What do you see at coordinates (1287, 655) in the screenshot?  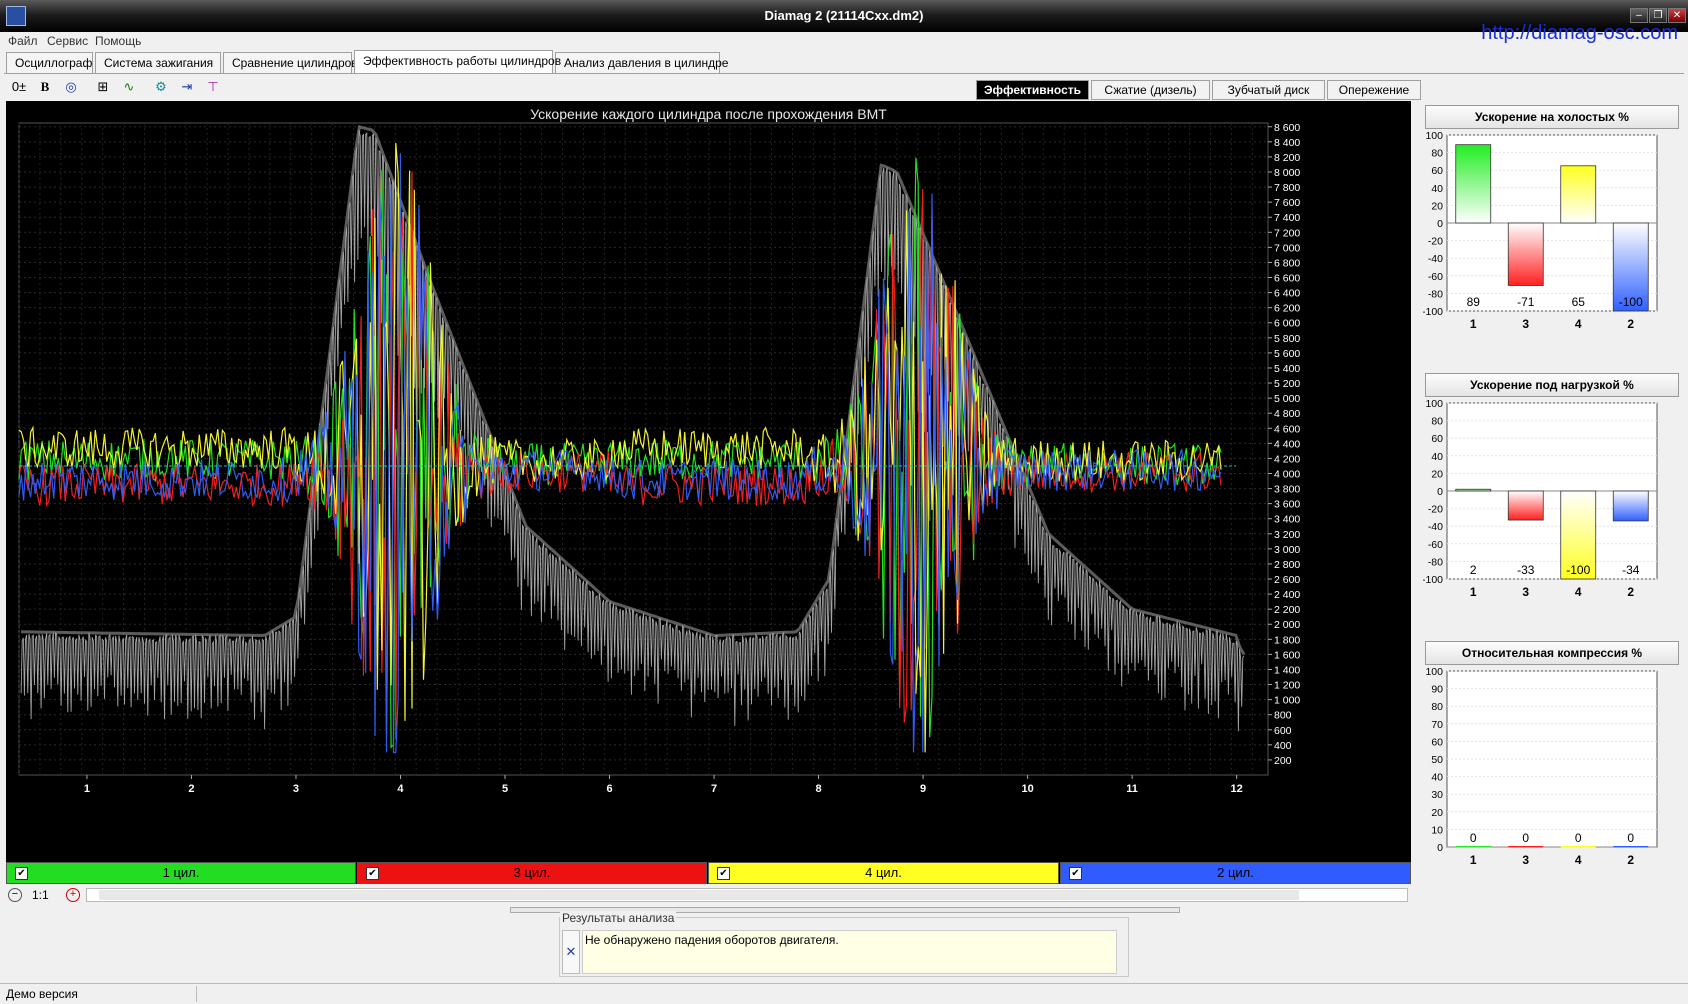 I see `y-tick-label: 1 600` at bounding box center [1287, 655].